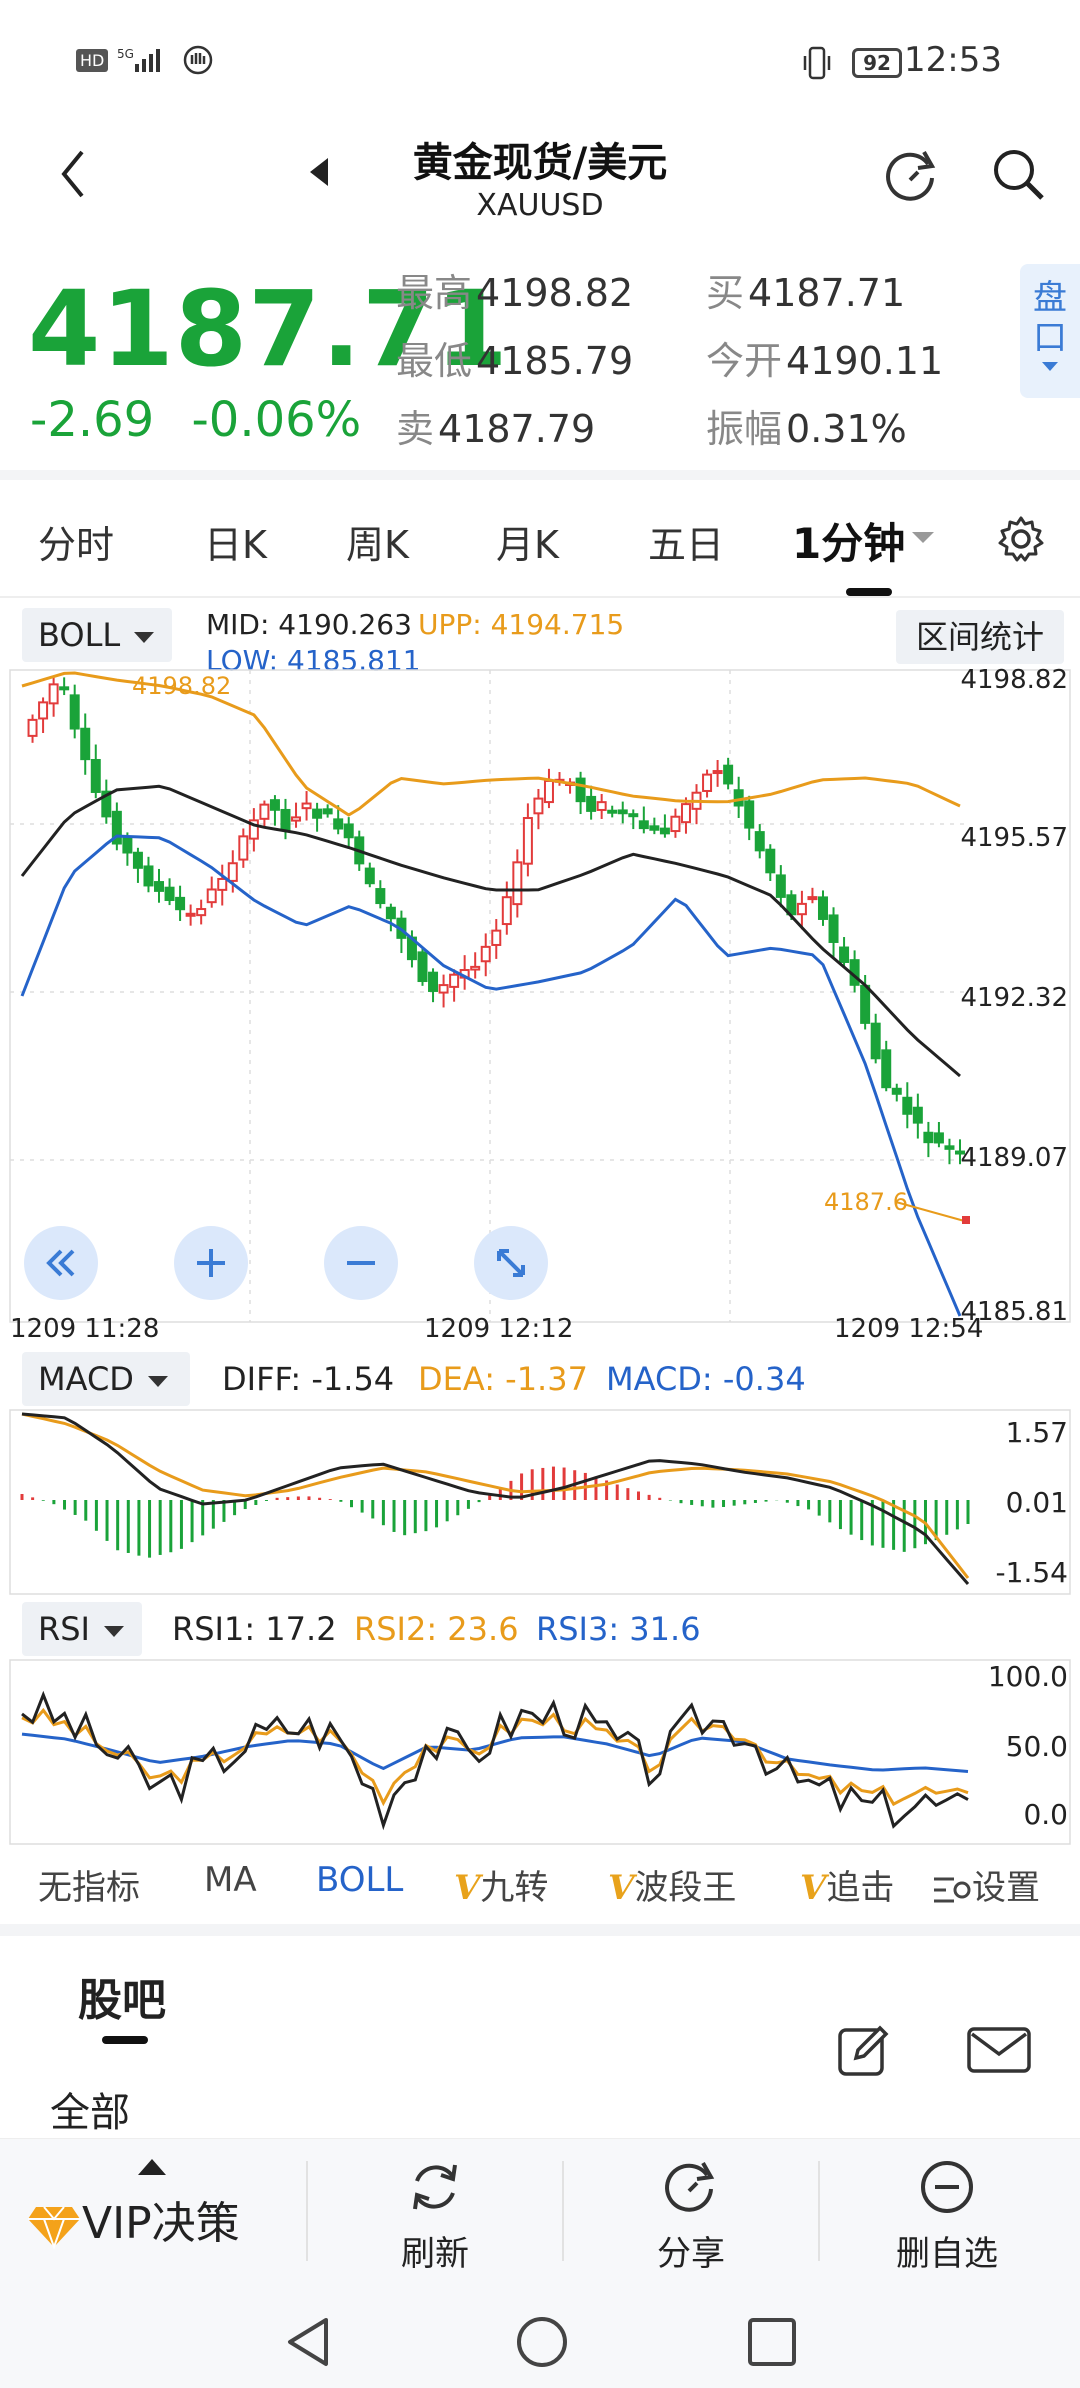 This screenshot has width=1080, height=2388. Describe the element at coordinates (563, 2211) in the screenshot. I see `toolbar-divider` at that location.